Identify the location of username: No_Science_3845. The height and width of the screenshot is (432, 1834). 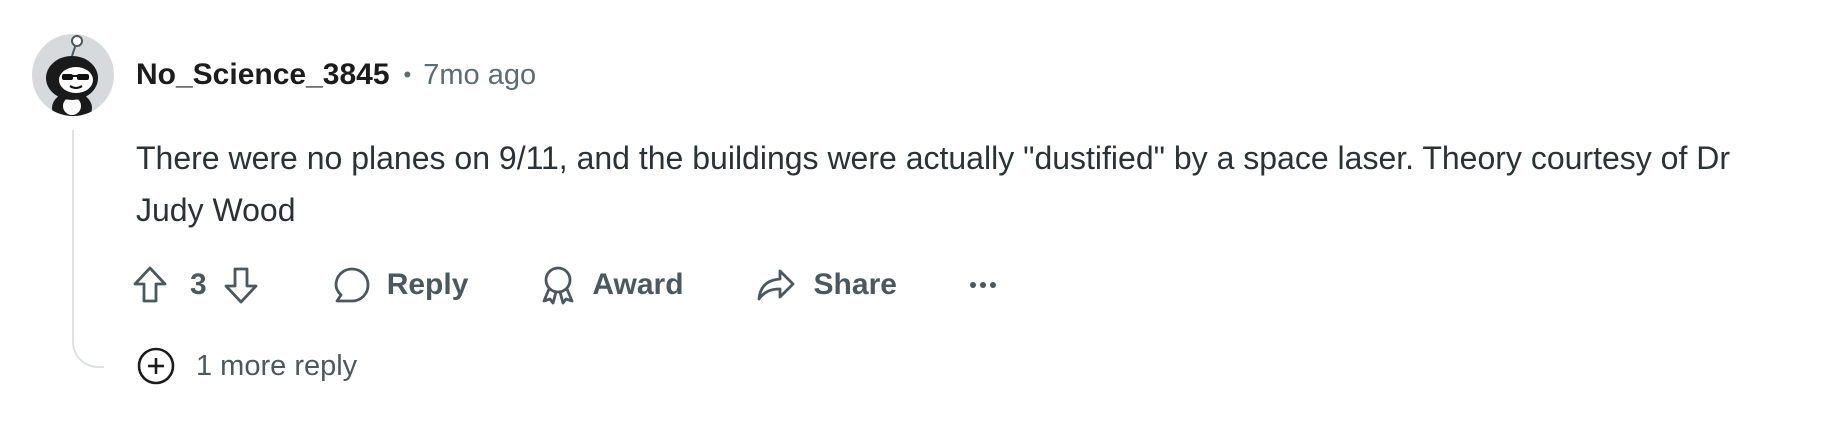
(263, 75).